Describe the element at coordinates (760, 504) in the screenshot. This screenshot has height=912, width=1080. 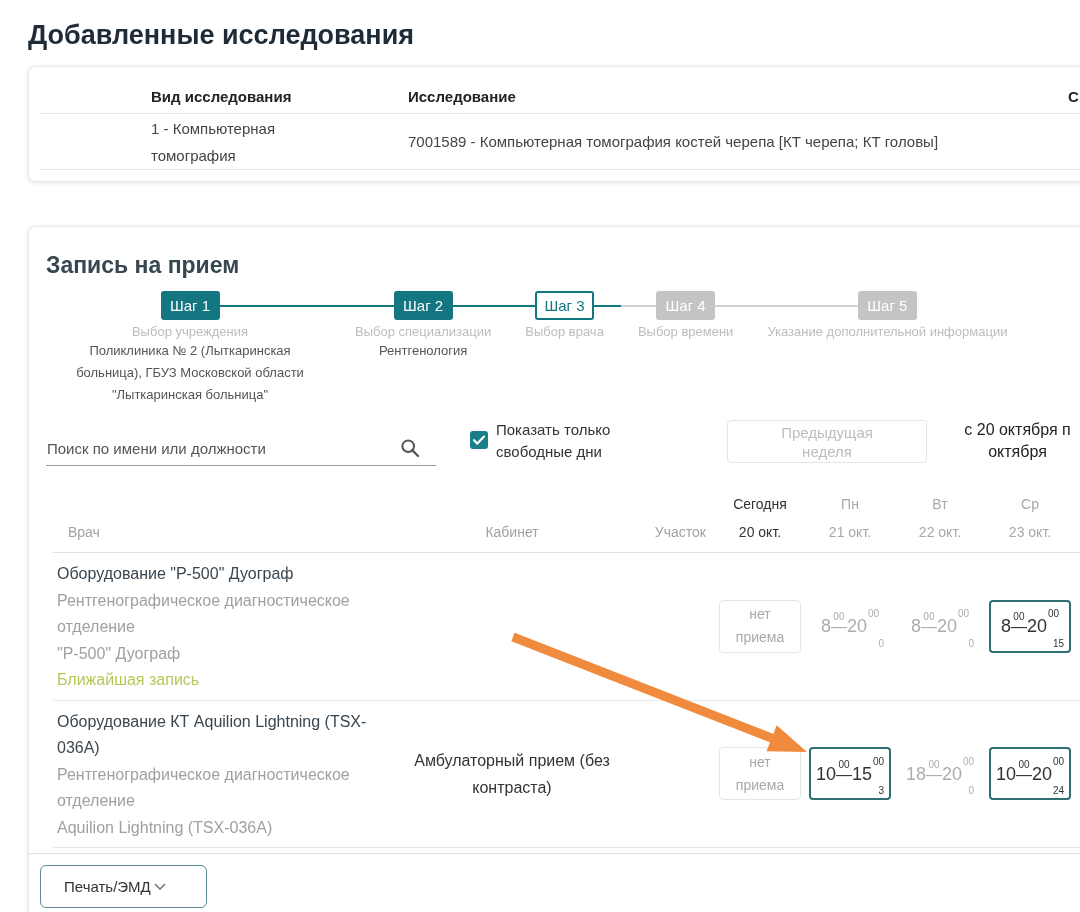
I see `weekday-label: Сегодня` at that location.